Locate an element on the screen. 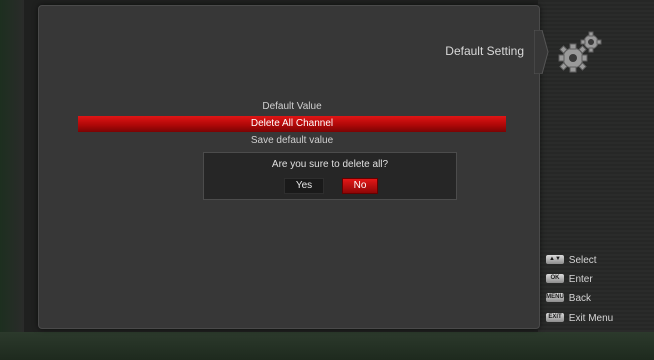  header: Default Setting is located at coordinates (485, 52).